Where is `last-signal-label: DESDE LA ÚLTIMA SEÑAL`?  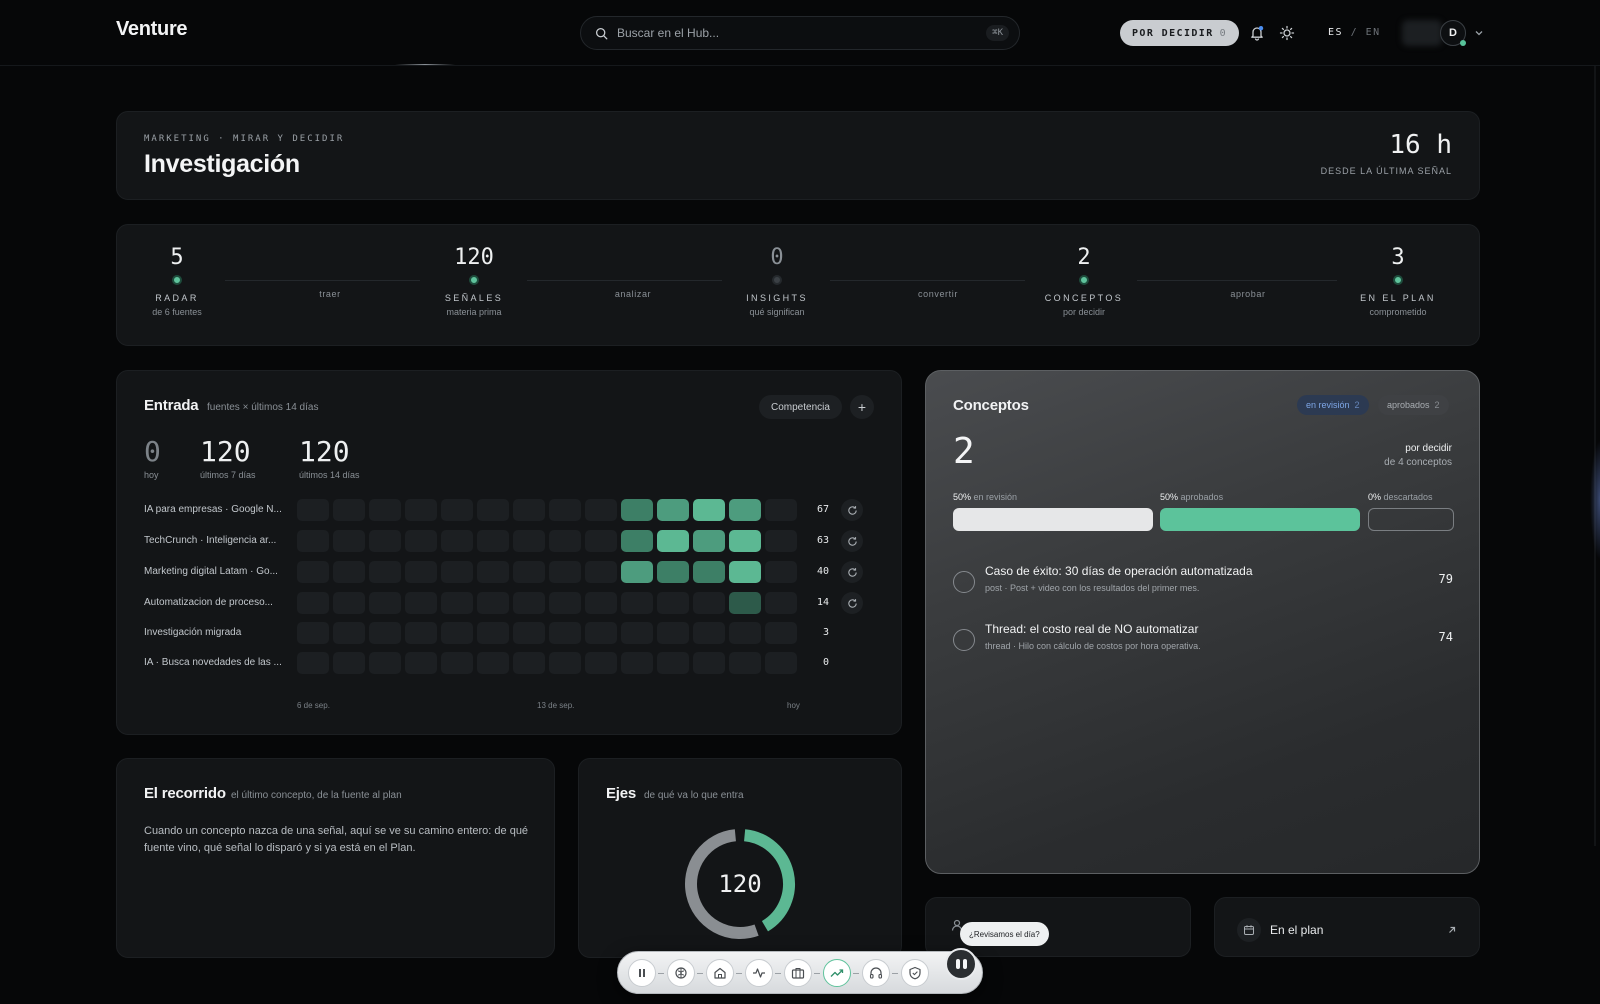
last-signal-label: DESDE LA ÚLTIMA SEÑAL is located at coordinates (1386, 171).